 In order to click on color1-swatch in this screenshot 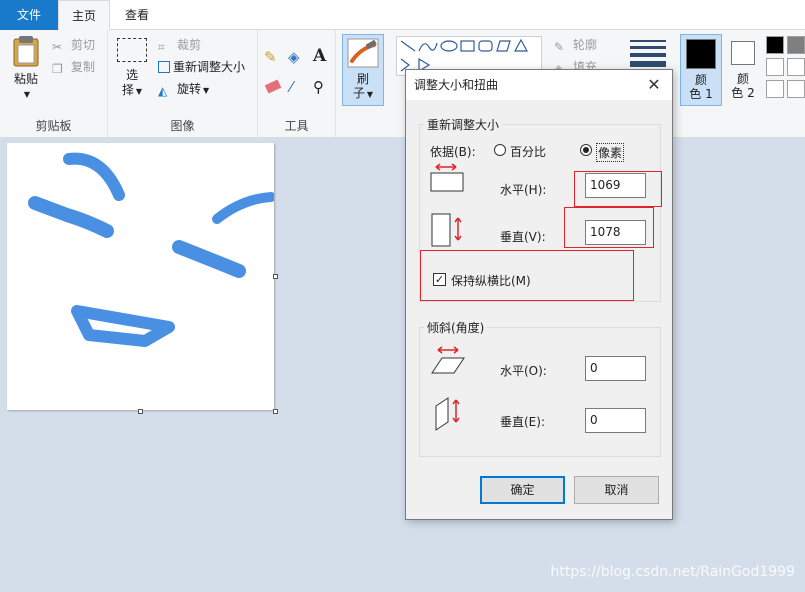, I will do `click(701, 54)`.